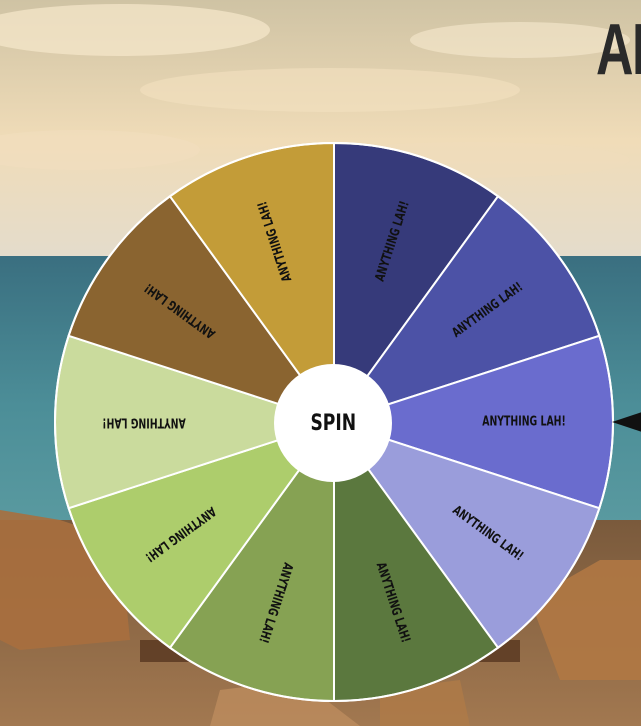  I want to click on triangle-pointer-icon, so click(626, 422).